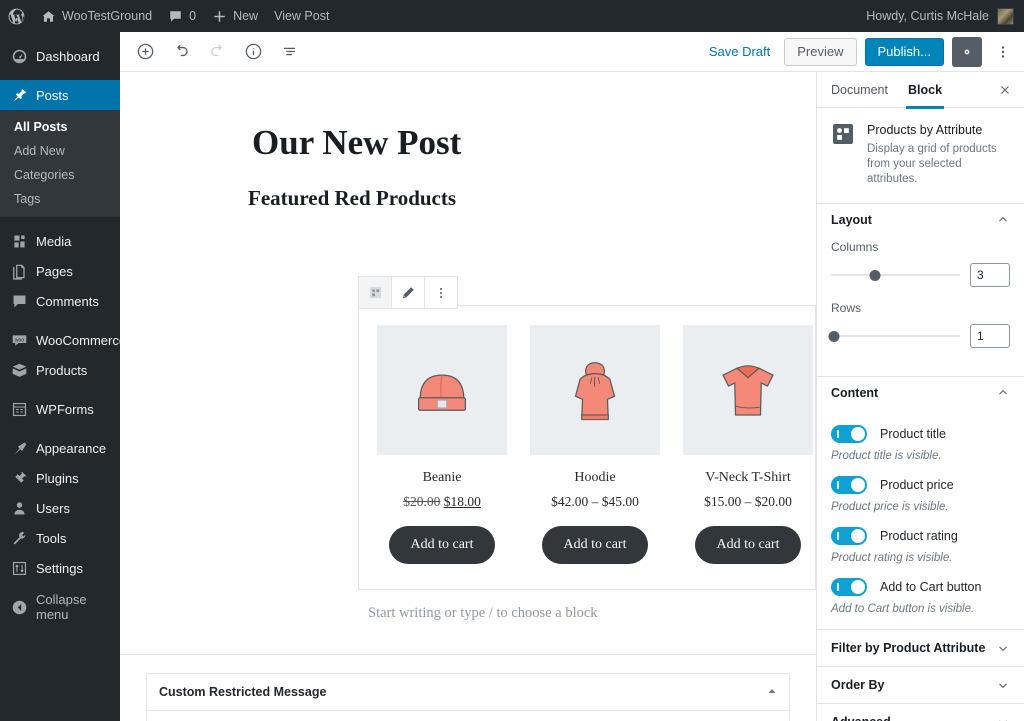 This screenshot has height=721, width=1024. Describe the element at coordinates (60, 340) in the screenshot. I see `sidebar-item-woocommerce: woo WooCommerce` at that location.